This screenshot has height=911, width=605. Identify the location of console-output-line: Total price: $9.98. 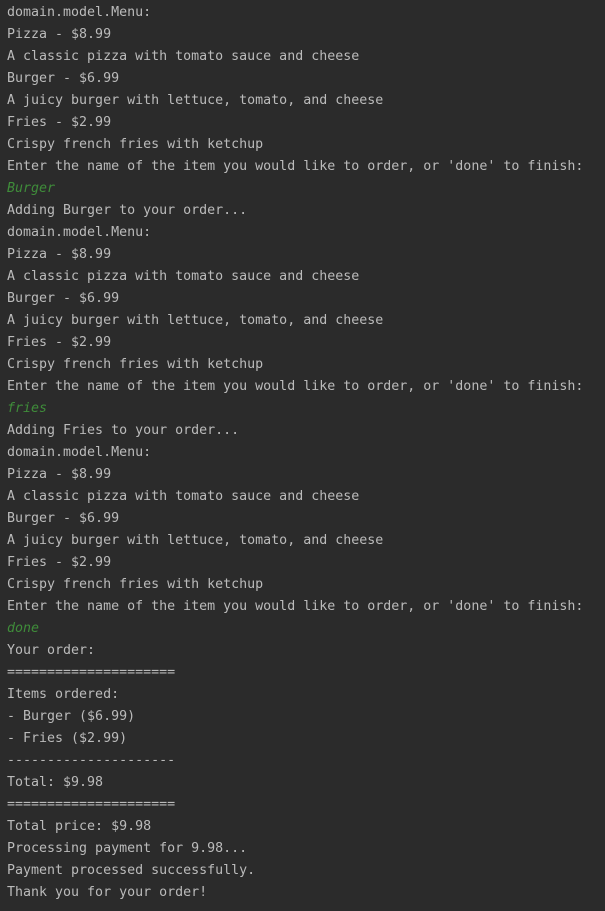
(79, 826).